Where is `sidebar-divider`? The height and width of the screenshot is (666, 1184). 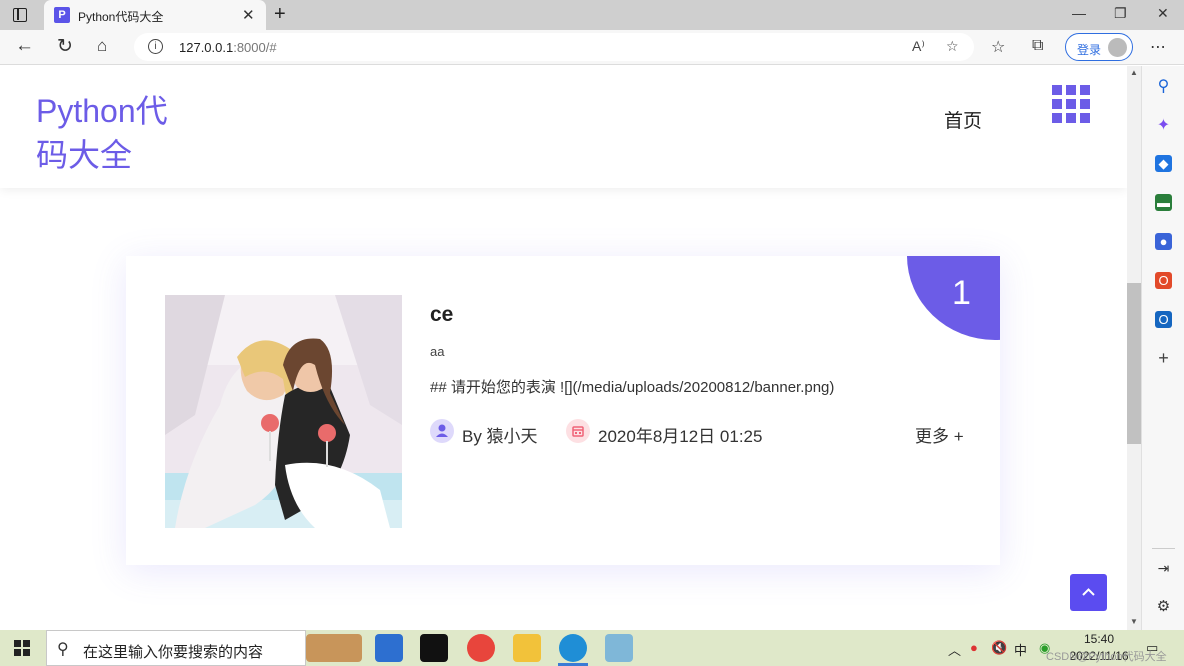 sidebar-divider is located at coordinates (1163, 548).